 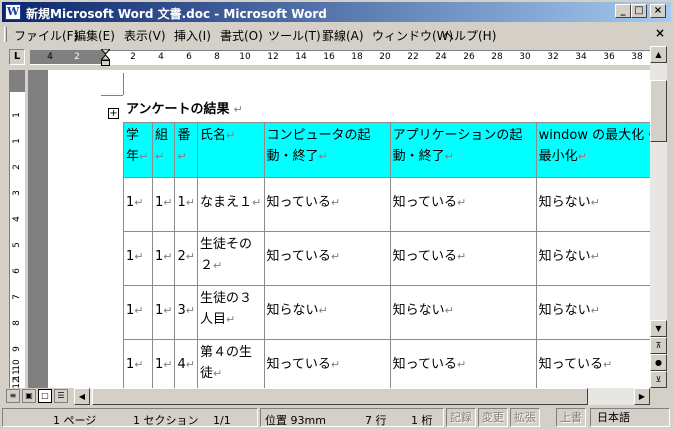 What do you see at coordinates (186, 258) in the screenshot?
I see `table-cell: 2↵` at bounding box center [186, 258].